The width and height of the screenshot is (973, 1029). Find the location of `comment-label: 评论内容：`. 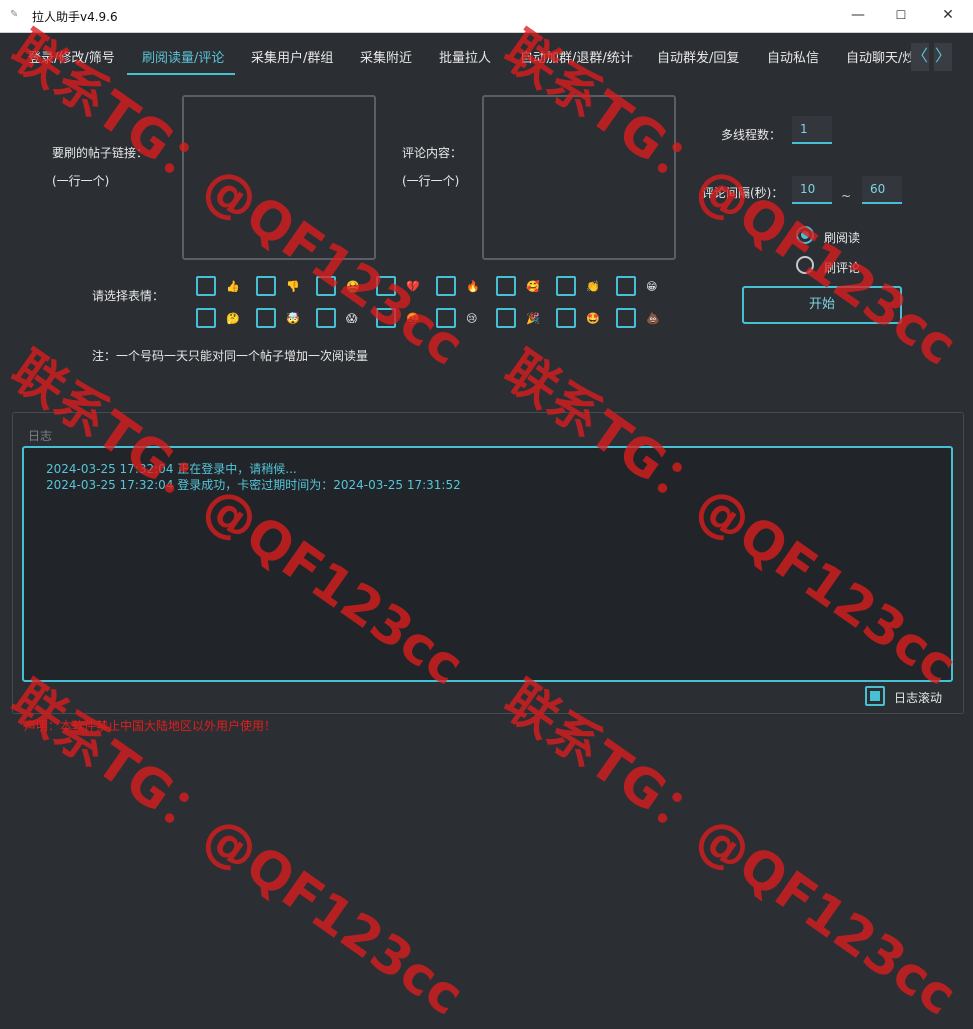

comment-label: 评论内容： is located at coordinates (432, 153).